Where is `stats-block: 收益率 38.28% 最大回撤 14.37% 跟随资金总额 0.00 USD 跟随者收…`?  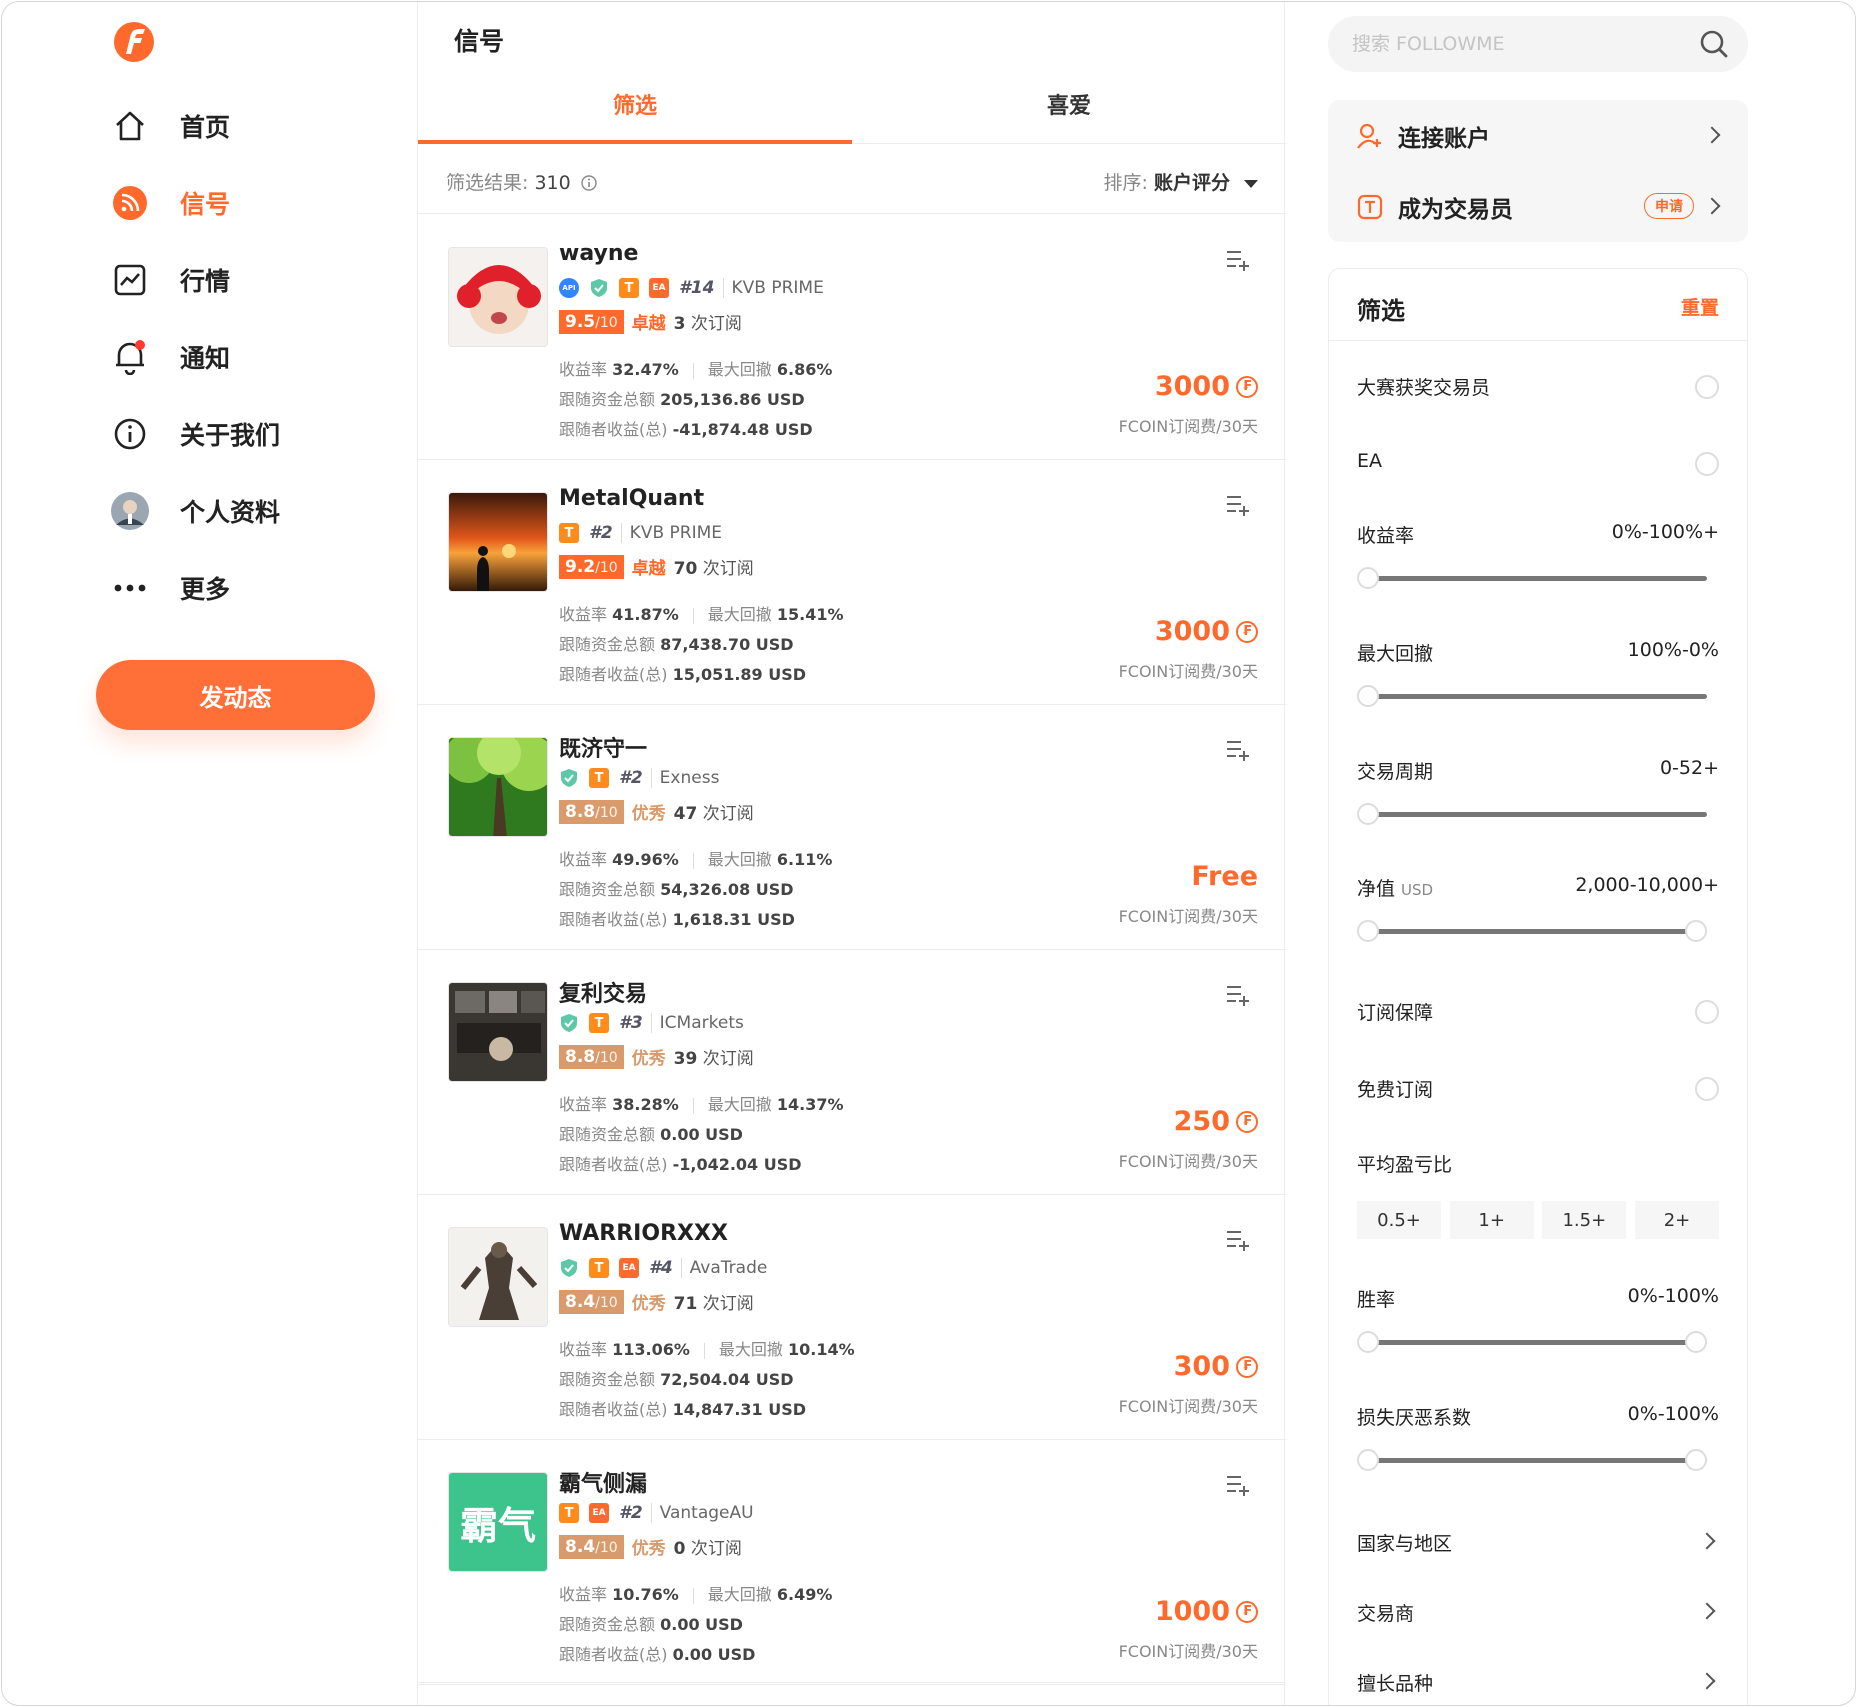
stats-block: 收益率 38.28% 最大回撤 14.37% 跟随资金总额 0.00 USD 跟随者收… is located at coordinates (701, 1135).